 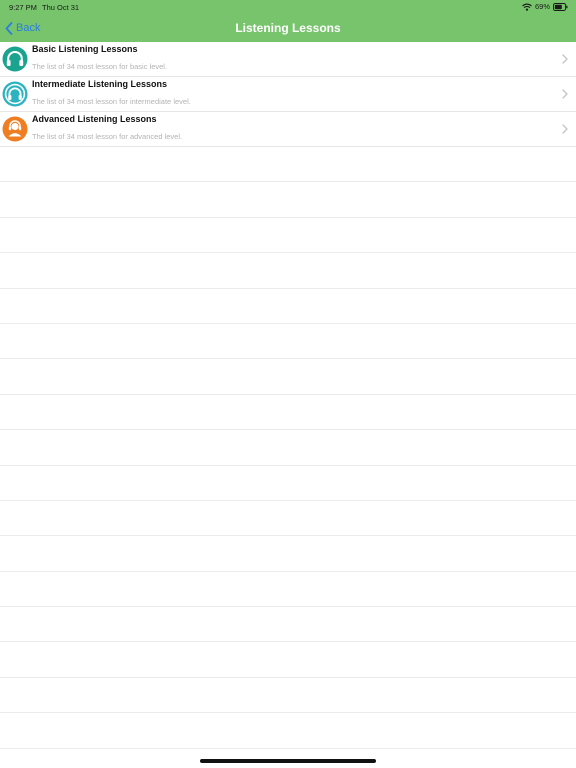 I want to click on lesson-title: Basic Listening Lessons, so click(x=85, y=49).